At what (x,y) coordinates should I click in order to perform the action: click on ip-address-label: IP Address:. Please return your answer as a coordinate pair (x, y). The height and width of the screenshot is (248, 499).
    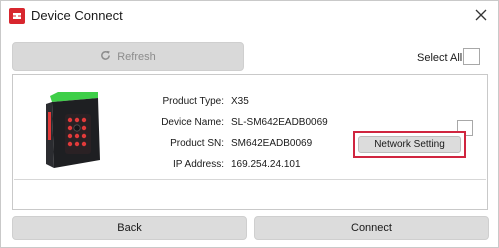
    Looking at the image, I should click on (198, 164).